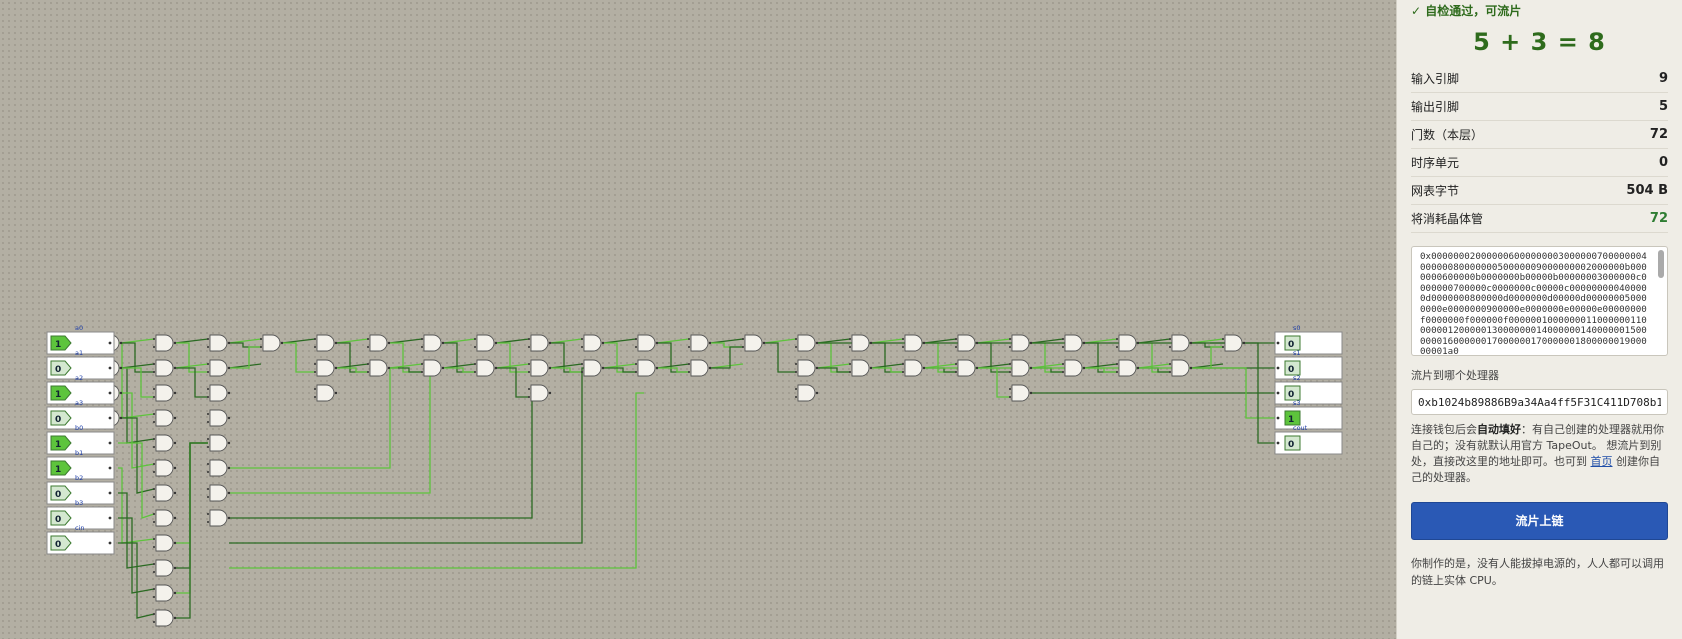  Describe the element at coordinates (1539, 402) in the screenshot. I see `processor-address-input` at that location.